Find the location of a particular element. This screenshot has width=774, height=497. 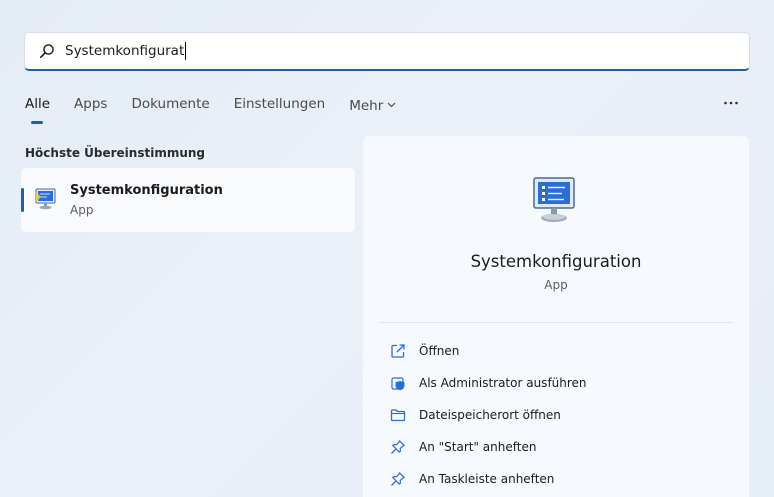

action-open-file-location: Dateispeicherort öffnen is located at coordinates (475, 415).